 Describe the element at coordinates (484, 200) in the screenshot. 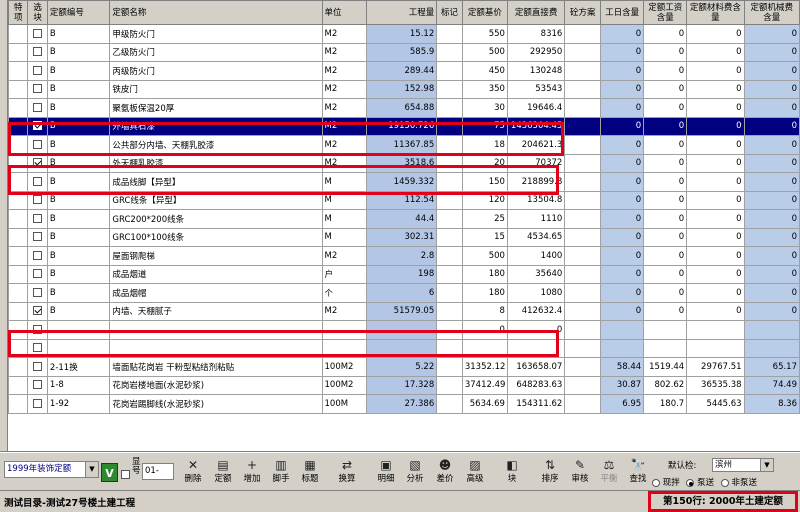

I see `cell-price: 120` at that location.